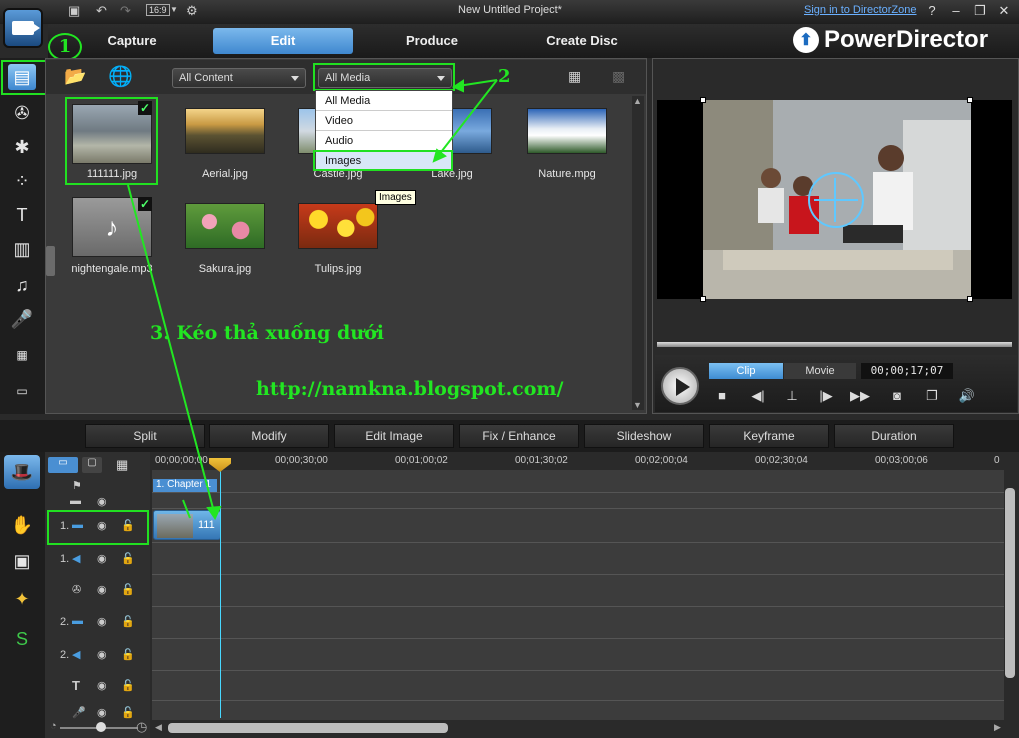 This screenshot has height=738, width=1019. What do you see at coordinates (220, 589) in the screenshot?
I see `playhead` at bounding box center [220, 589].